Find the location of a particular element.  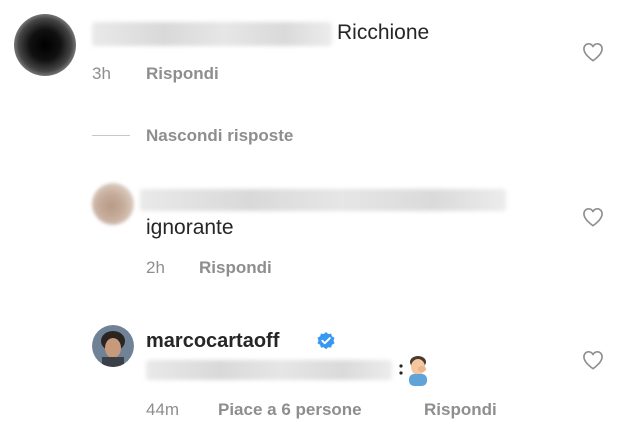

verified-badge-icon is located at coordinates (326, 341).